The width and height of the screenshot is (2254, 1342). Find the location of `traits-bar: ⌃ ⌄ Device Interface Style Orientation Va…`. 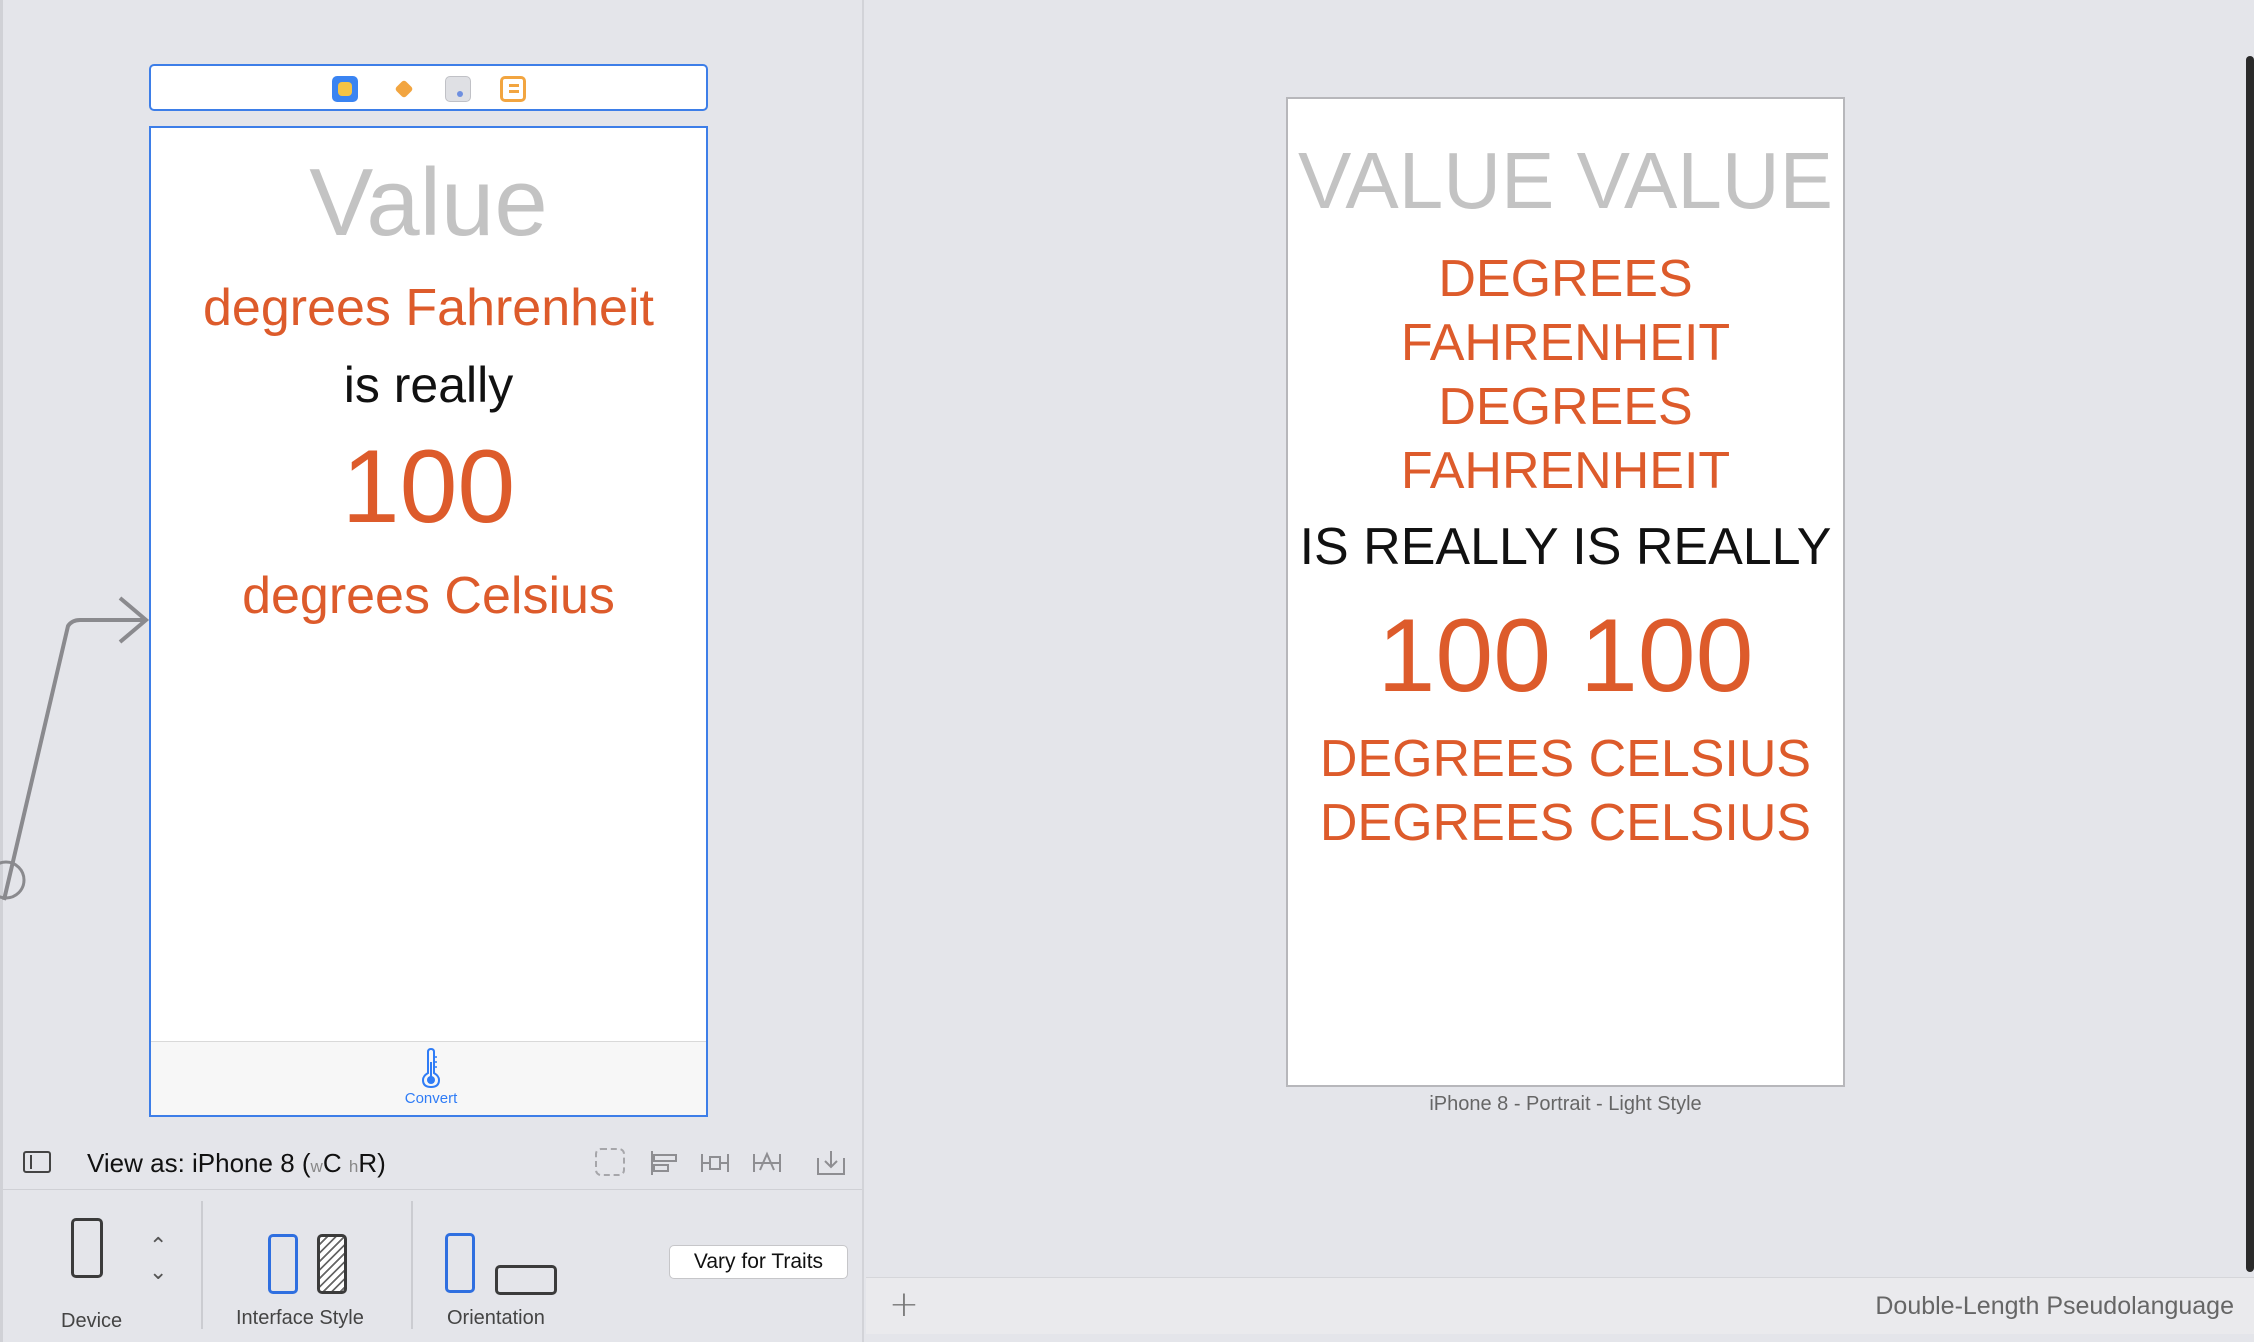

traits-bar: ⌃ ⌄ Device Interface Style Orientation Va… is located at coordinates (432, 1266).